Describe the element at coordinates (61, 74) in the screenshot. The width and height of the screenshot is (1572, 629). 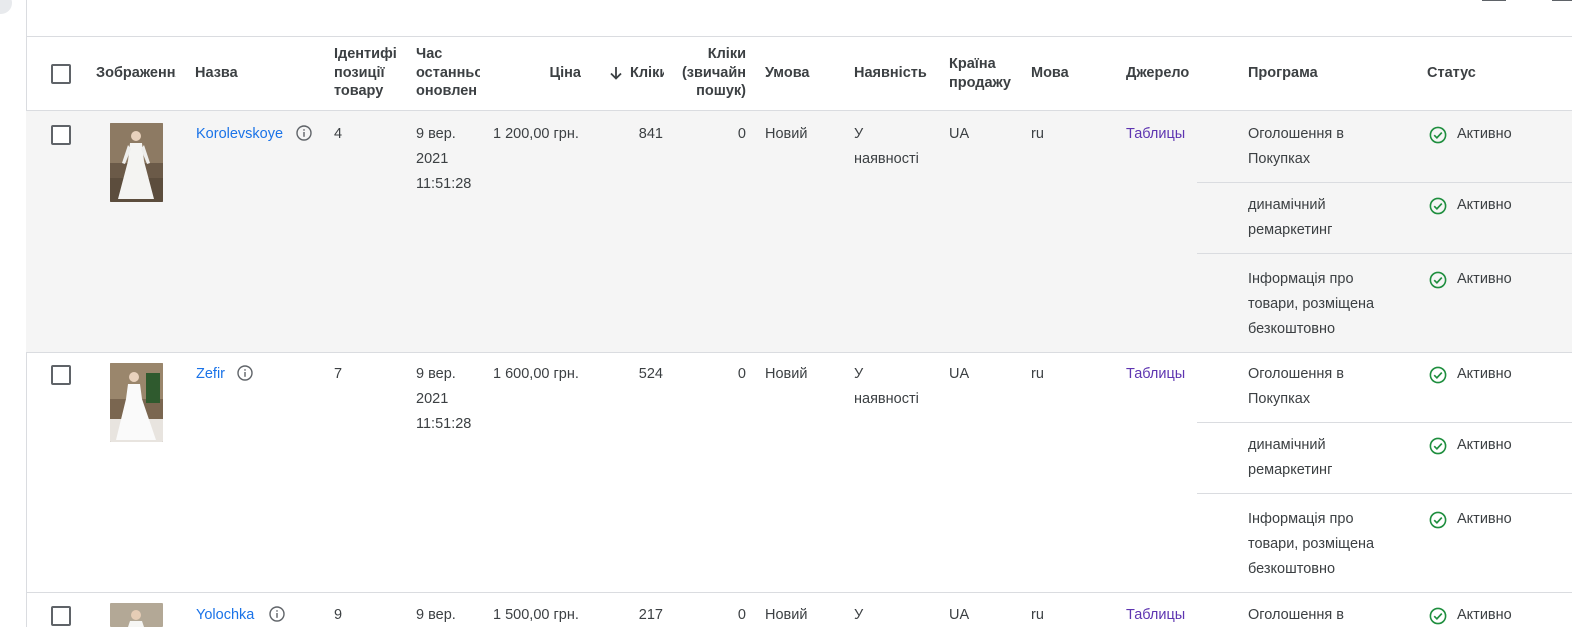
I see `select-all-checkbox` at that location.